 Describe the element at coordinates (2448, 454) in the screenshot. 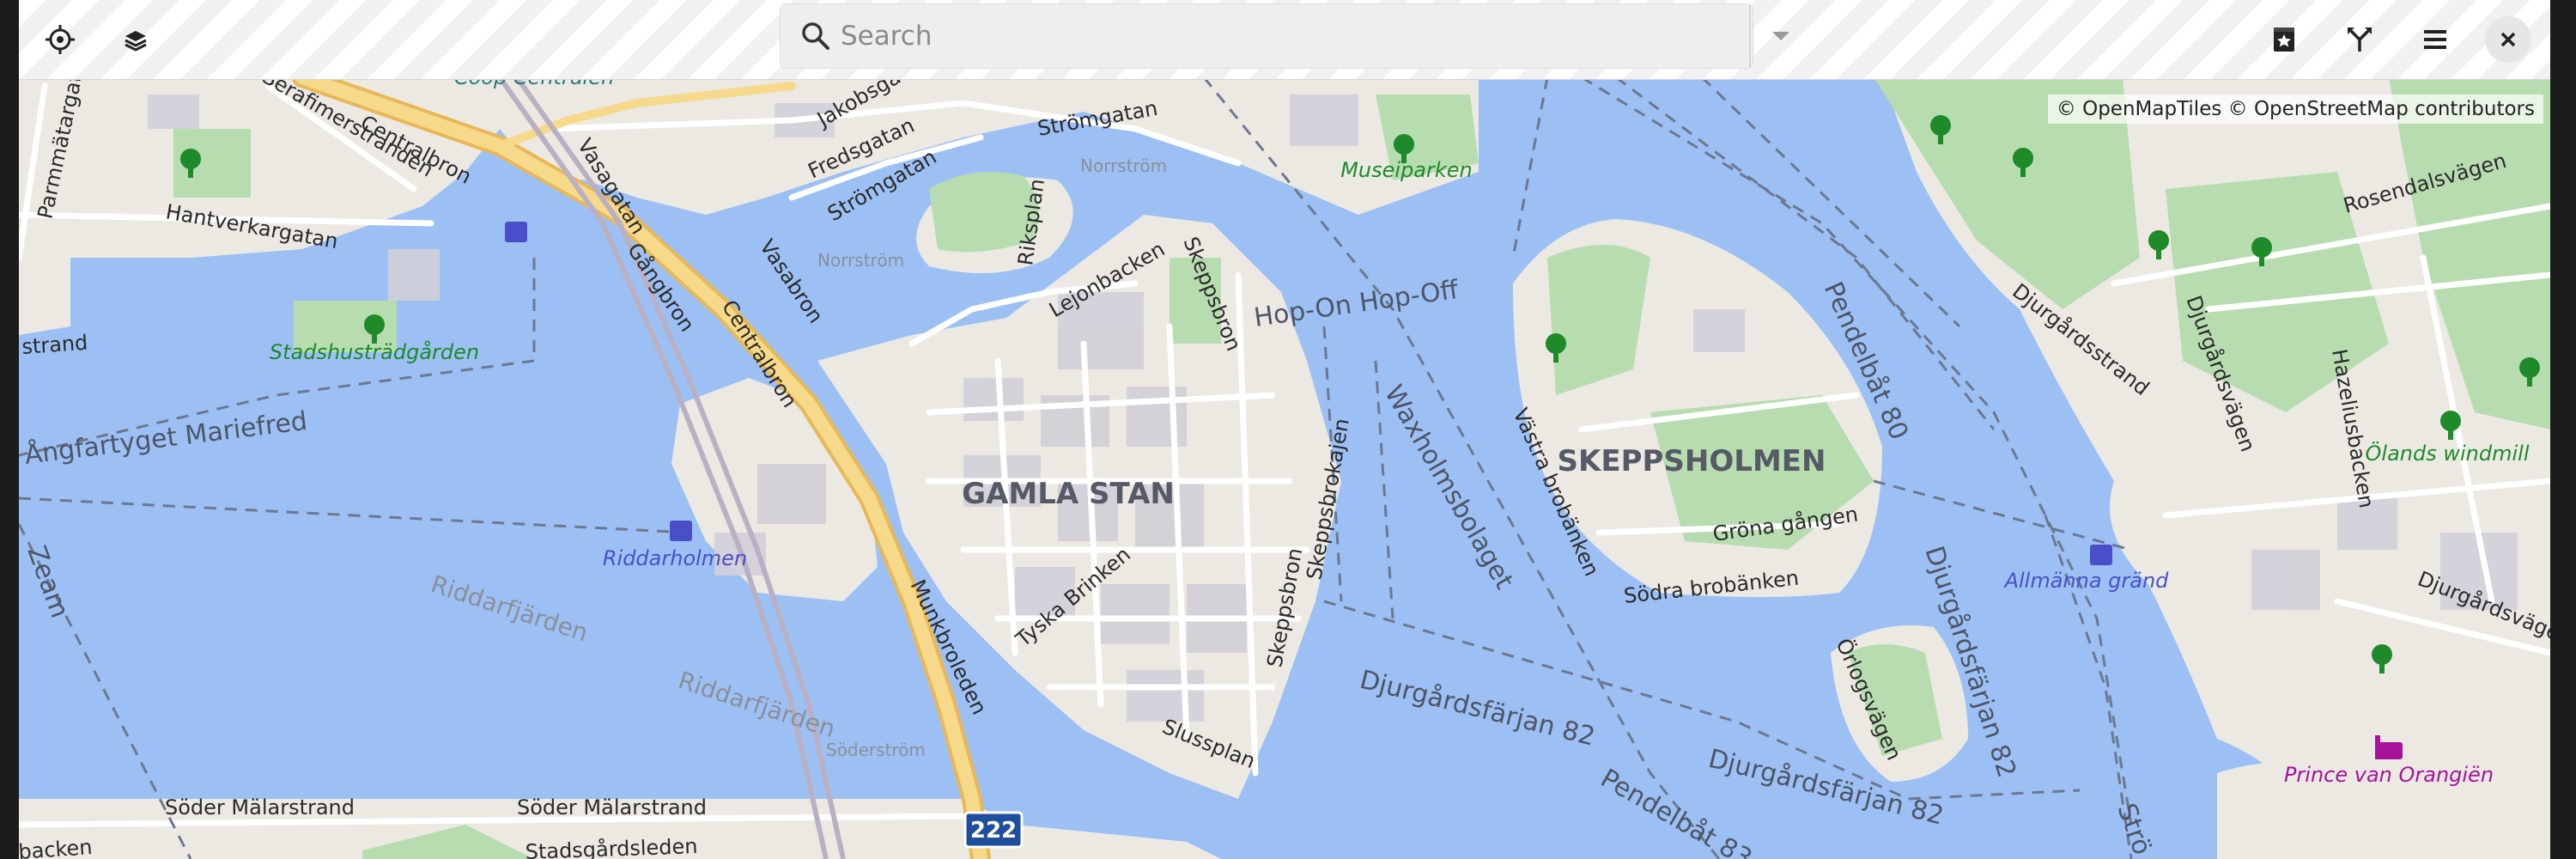

I see `park-label: Ölands windmill` at that location.